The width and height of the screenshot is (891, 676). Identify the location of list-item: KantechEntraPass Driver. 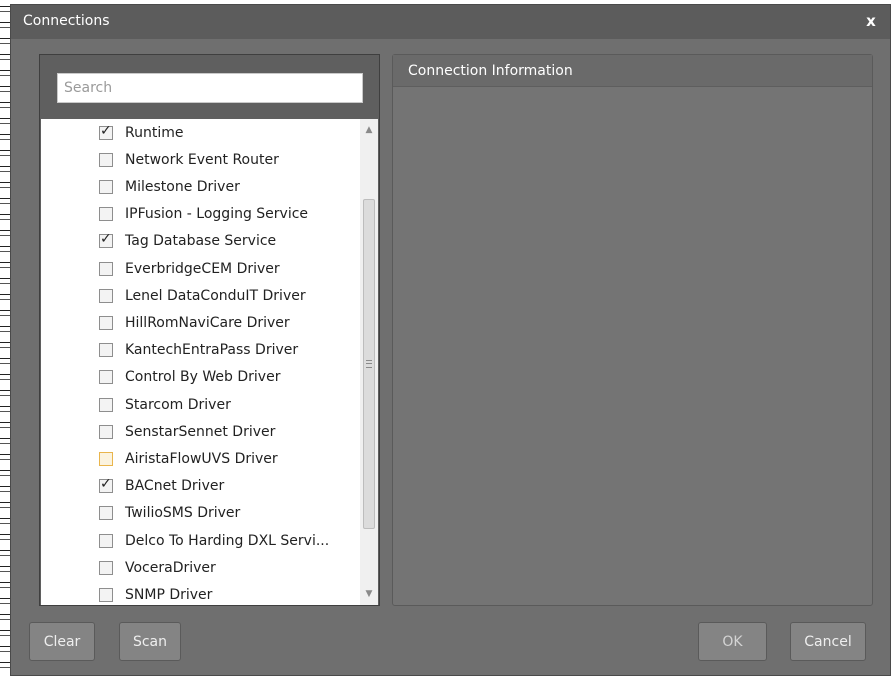
(198, 350).